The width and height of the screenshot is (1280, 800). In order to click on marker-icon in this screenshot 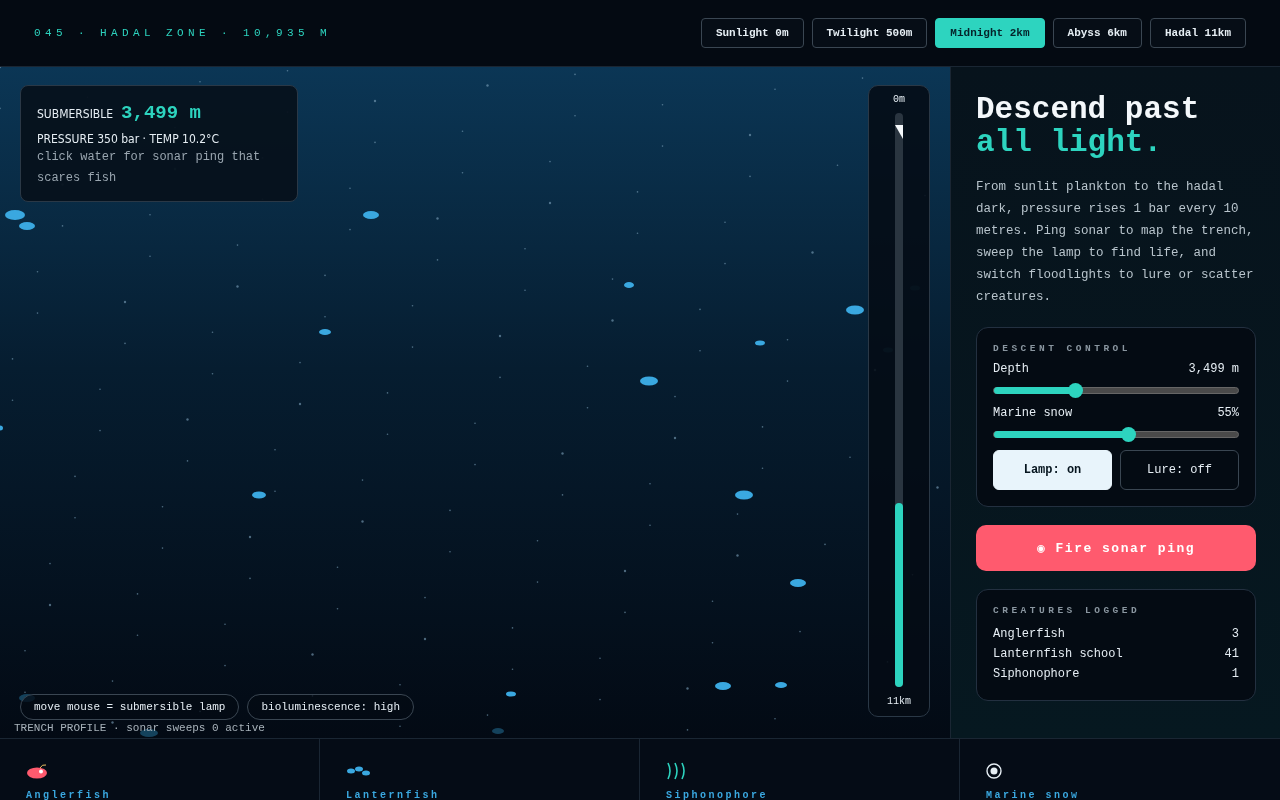, I will do `click(899, 132)`.